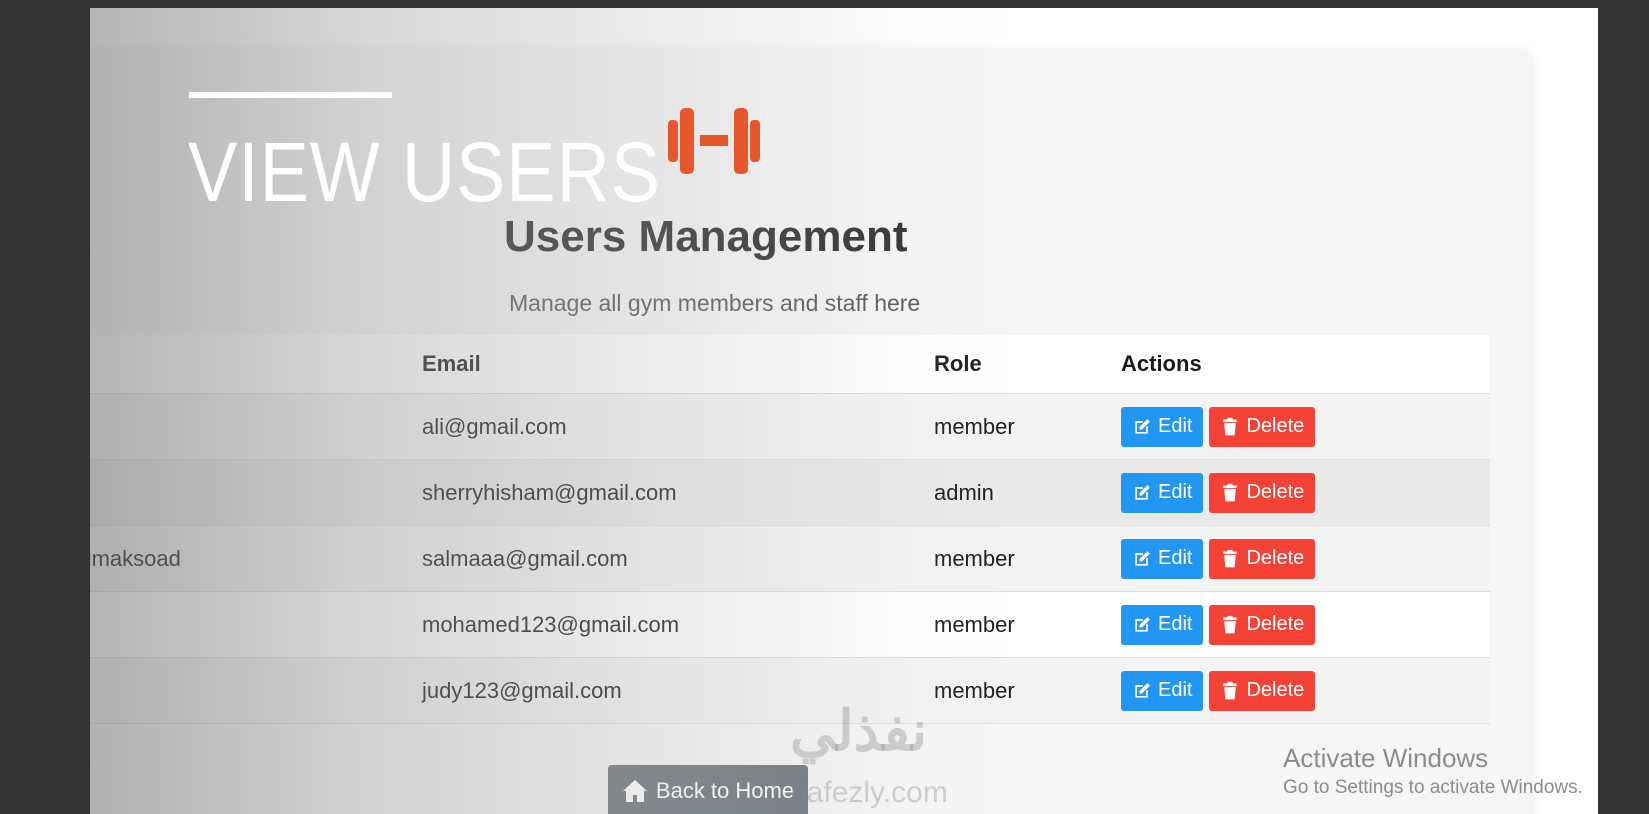  I want to click on user-role: admin, so click(1027, 492).